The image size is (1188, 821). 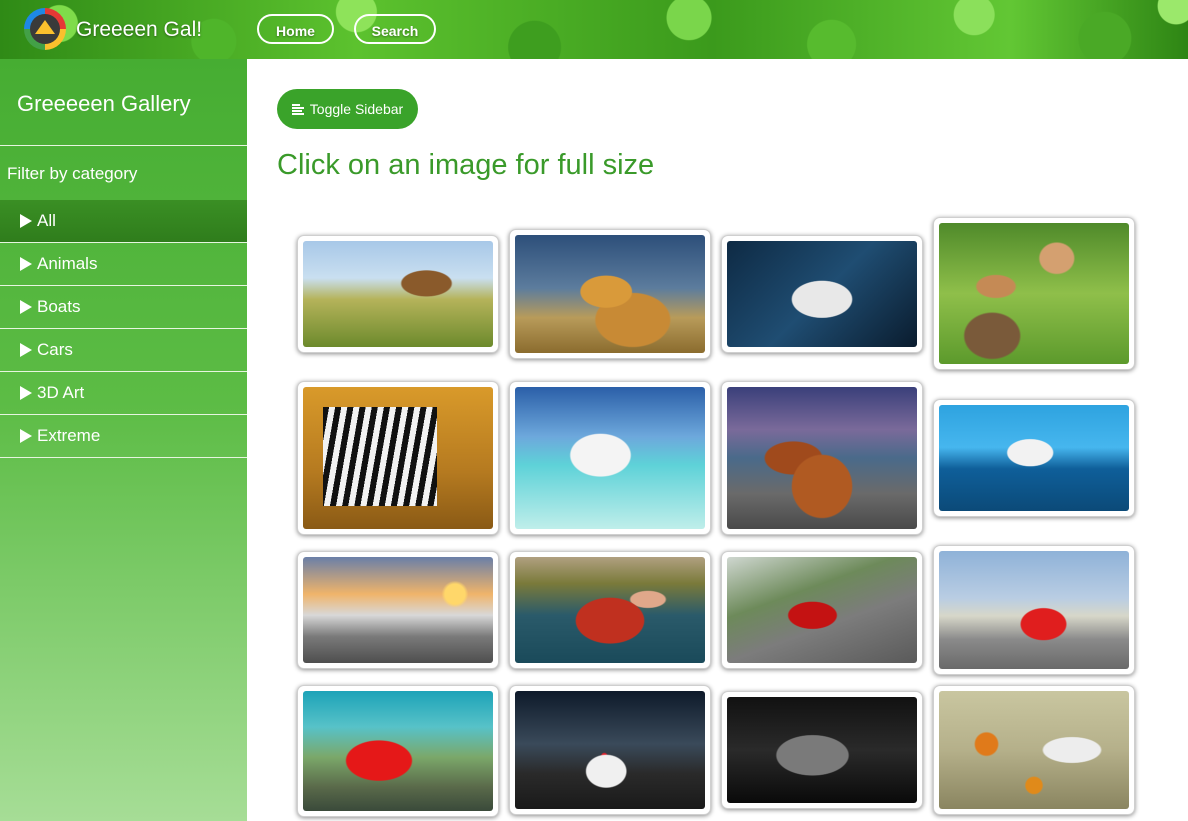 I want to click on giraffes-image, so click(x=398, y=294).